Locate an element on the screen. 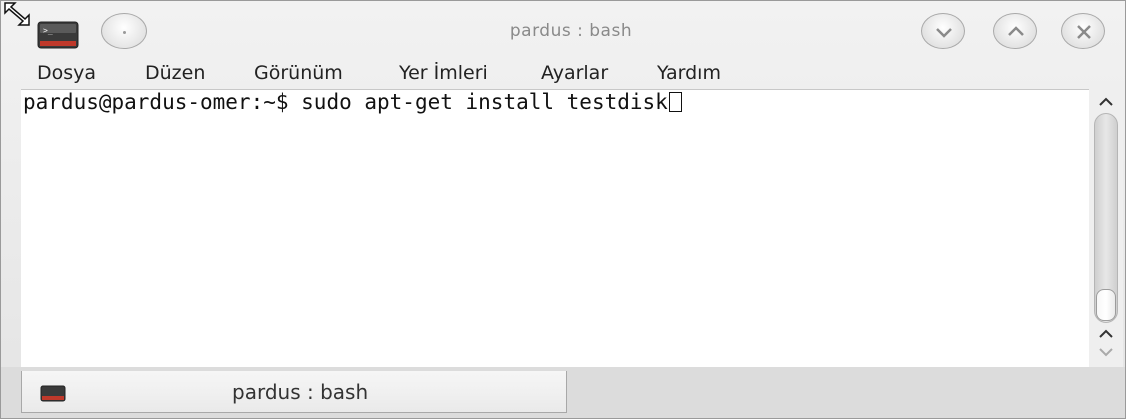 This screenshot has width=1126, height=419. menu-gorunum: Görünüm is located at coordinates (298, 73).